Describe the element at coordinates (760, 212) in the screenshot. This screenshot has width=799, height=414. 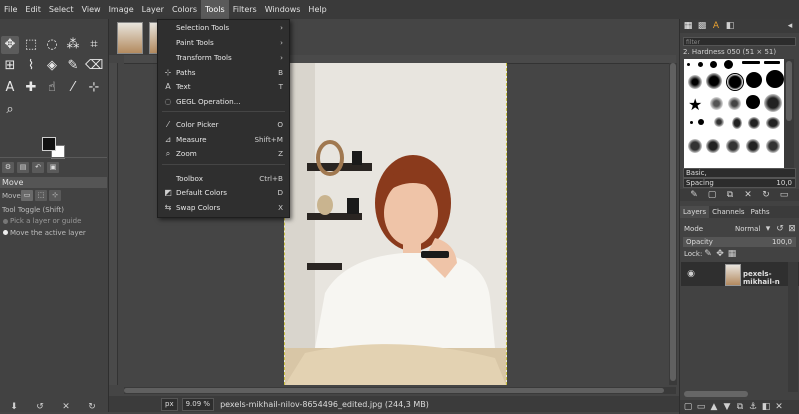
I see `tab-paths: Paths` at that location.